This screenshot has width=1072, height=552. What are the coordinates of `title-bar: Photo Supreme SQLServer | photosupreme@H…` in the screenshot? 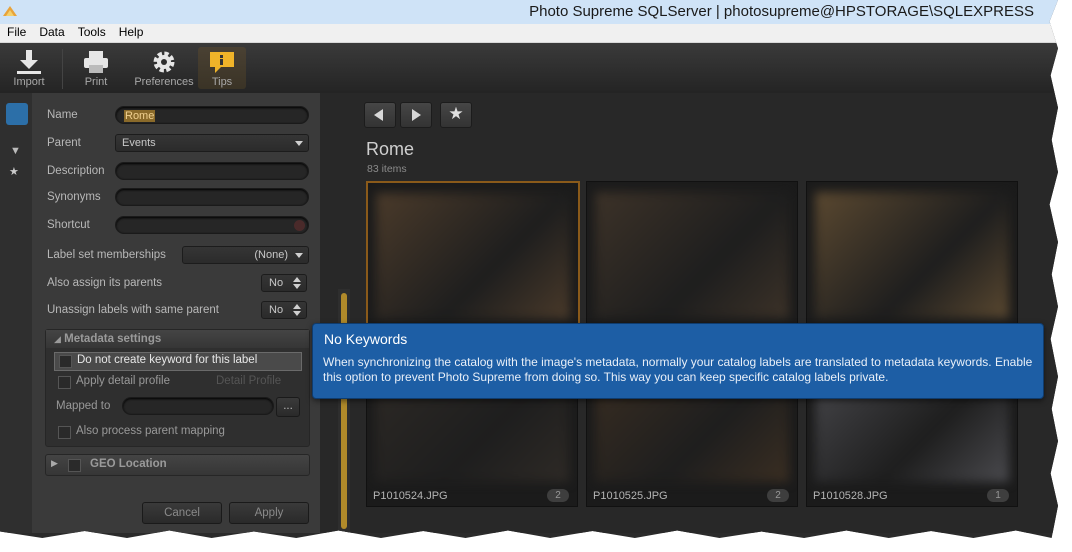 It's located at (529, 12).